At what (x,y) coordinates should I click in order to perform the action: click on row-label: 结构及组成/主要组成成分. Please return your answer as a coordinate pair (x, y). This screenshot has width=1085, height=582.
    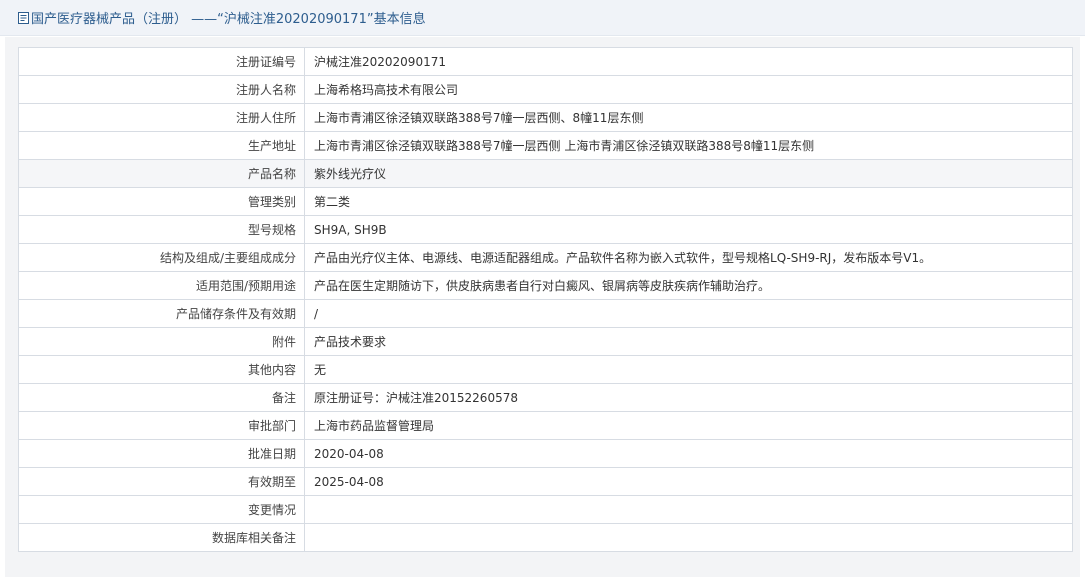
    Looking at the image, I should click on (161, 257).